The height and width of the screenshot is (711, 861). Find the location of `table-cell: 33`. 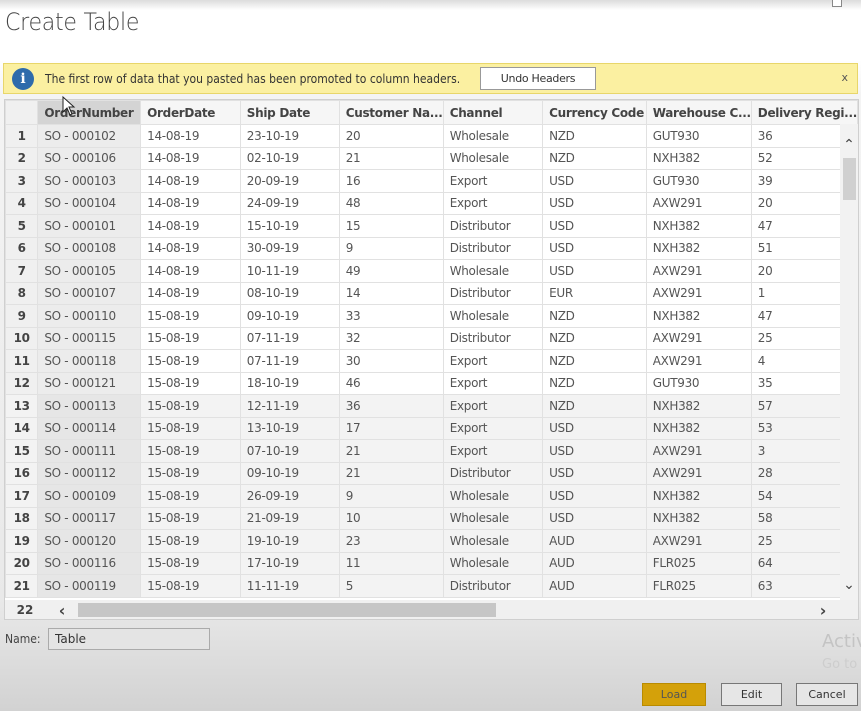

table-cell: 33 is located at coordinates (391, 316).